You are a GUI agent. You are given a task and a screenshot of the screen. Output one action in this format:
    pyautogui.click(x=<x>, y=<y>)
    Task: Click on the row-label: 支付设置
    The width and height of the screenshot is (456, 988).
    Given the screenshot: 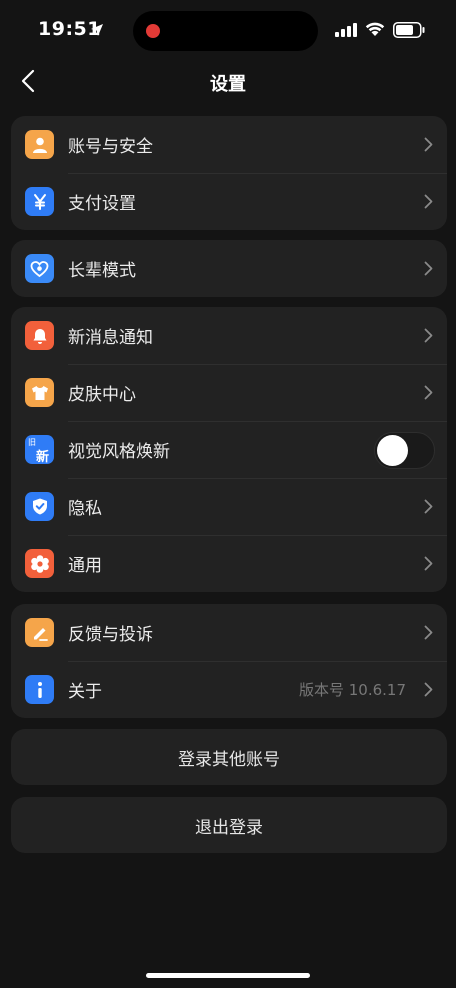 What is the action you would take?
    pyautogui.click(x=102, y=204)
    